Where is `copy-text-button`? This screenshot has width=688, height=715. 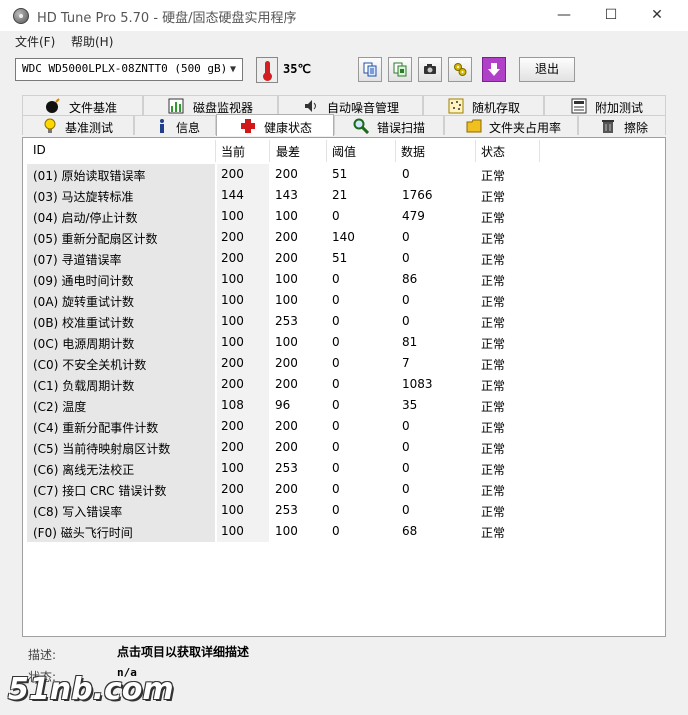
copy-text-button is located at coordinates (370, 69).